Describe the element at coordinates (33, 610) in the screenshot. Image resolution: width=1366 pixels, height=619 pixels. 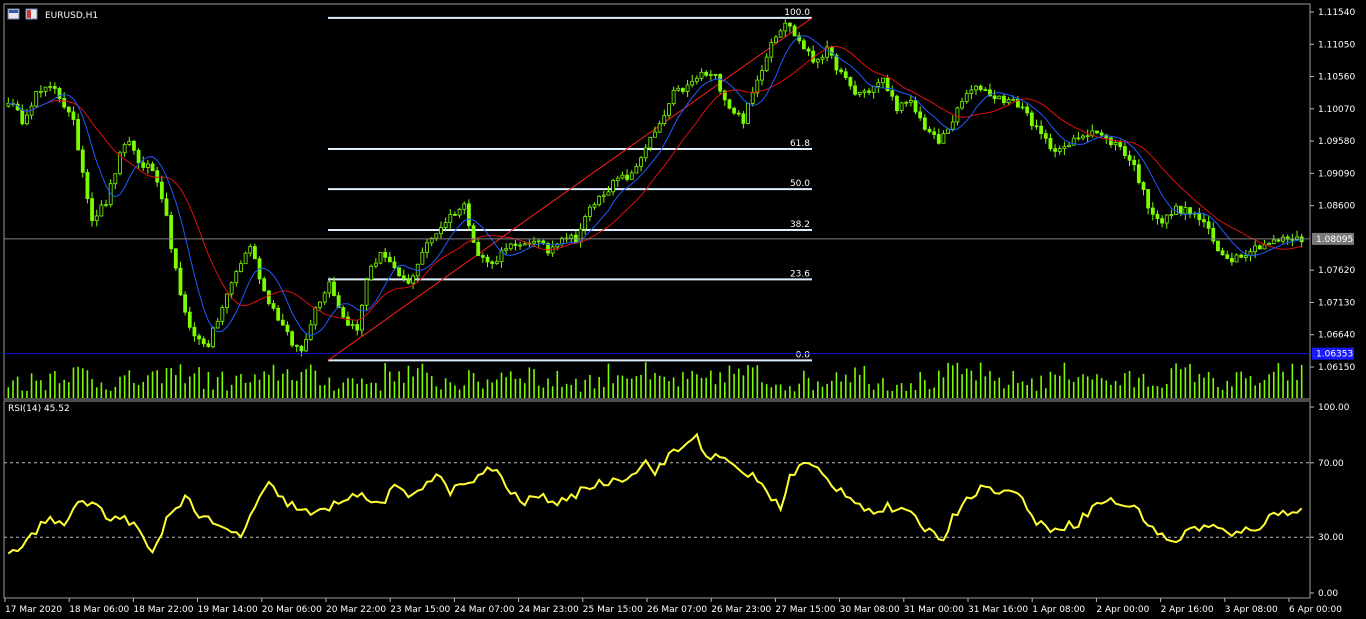
I see `time-axis-label: 17 Mar 2020` at that location.